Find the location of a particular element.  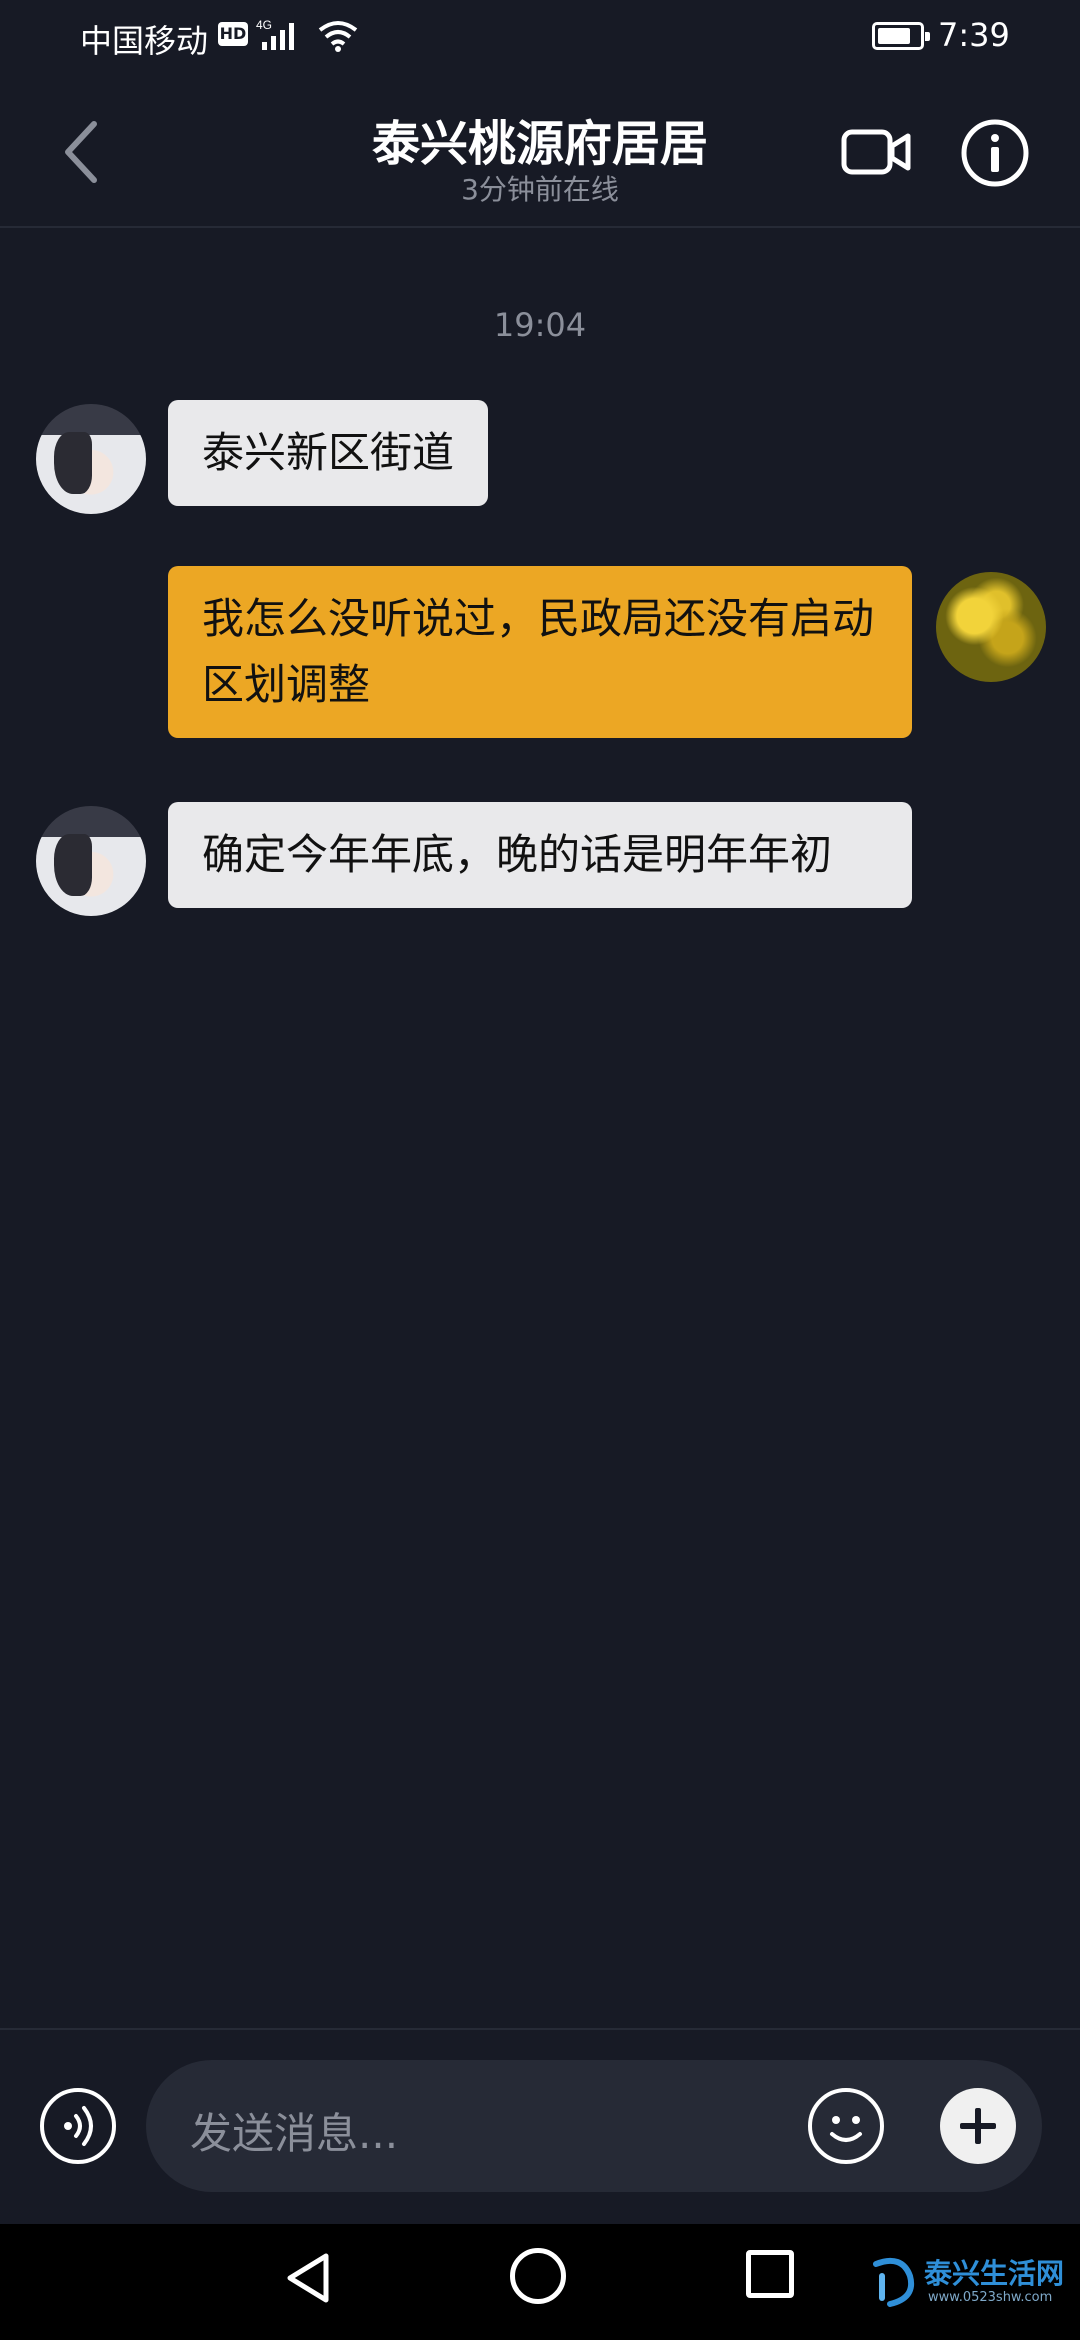

emoji-button is located at coordinates (846, 2126).